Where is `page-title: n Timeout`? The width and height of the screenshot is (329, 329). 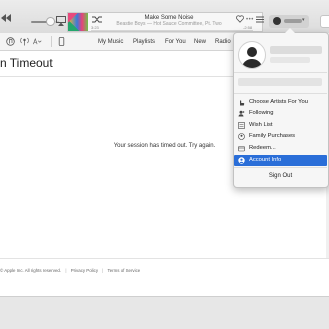 page-title: n Timeout is located at coordinates (26, 63).